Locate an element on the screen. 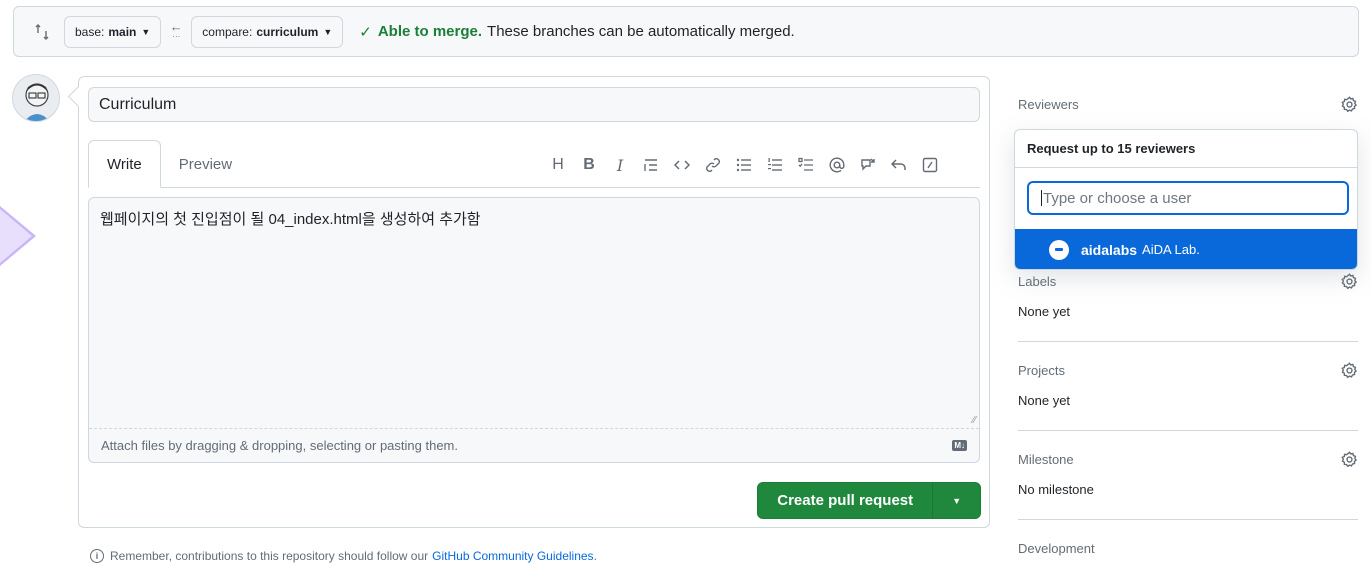 This screenshot has width=1371, height=566. mention-icon is located at coordinates (837, 165).